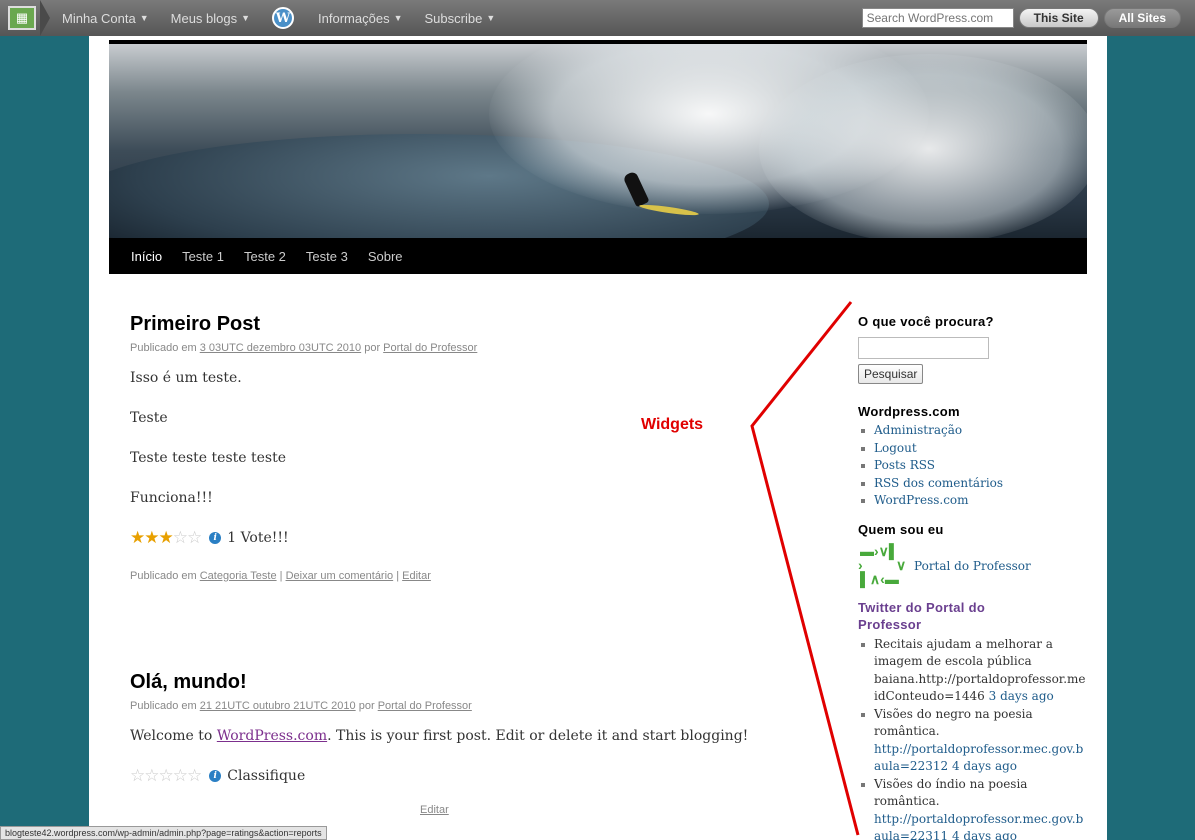  Describe the element at coordinates (672, 424) in the screenshot. I see `widgets-annotation: Widgets` at that location.